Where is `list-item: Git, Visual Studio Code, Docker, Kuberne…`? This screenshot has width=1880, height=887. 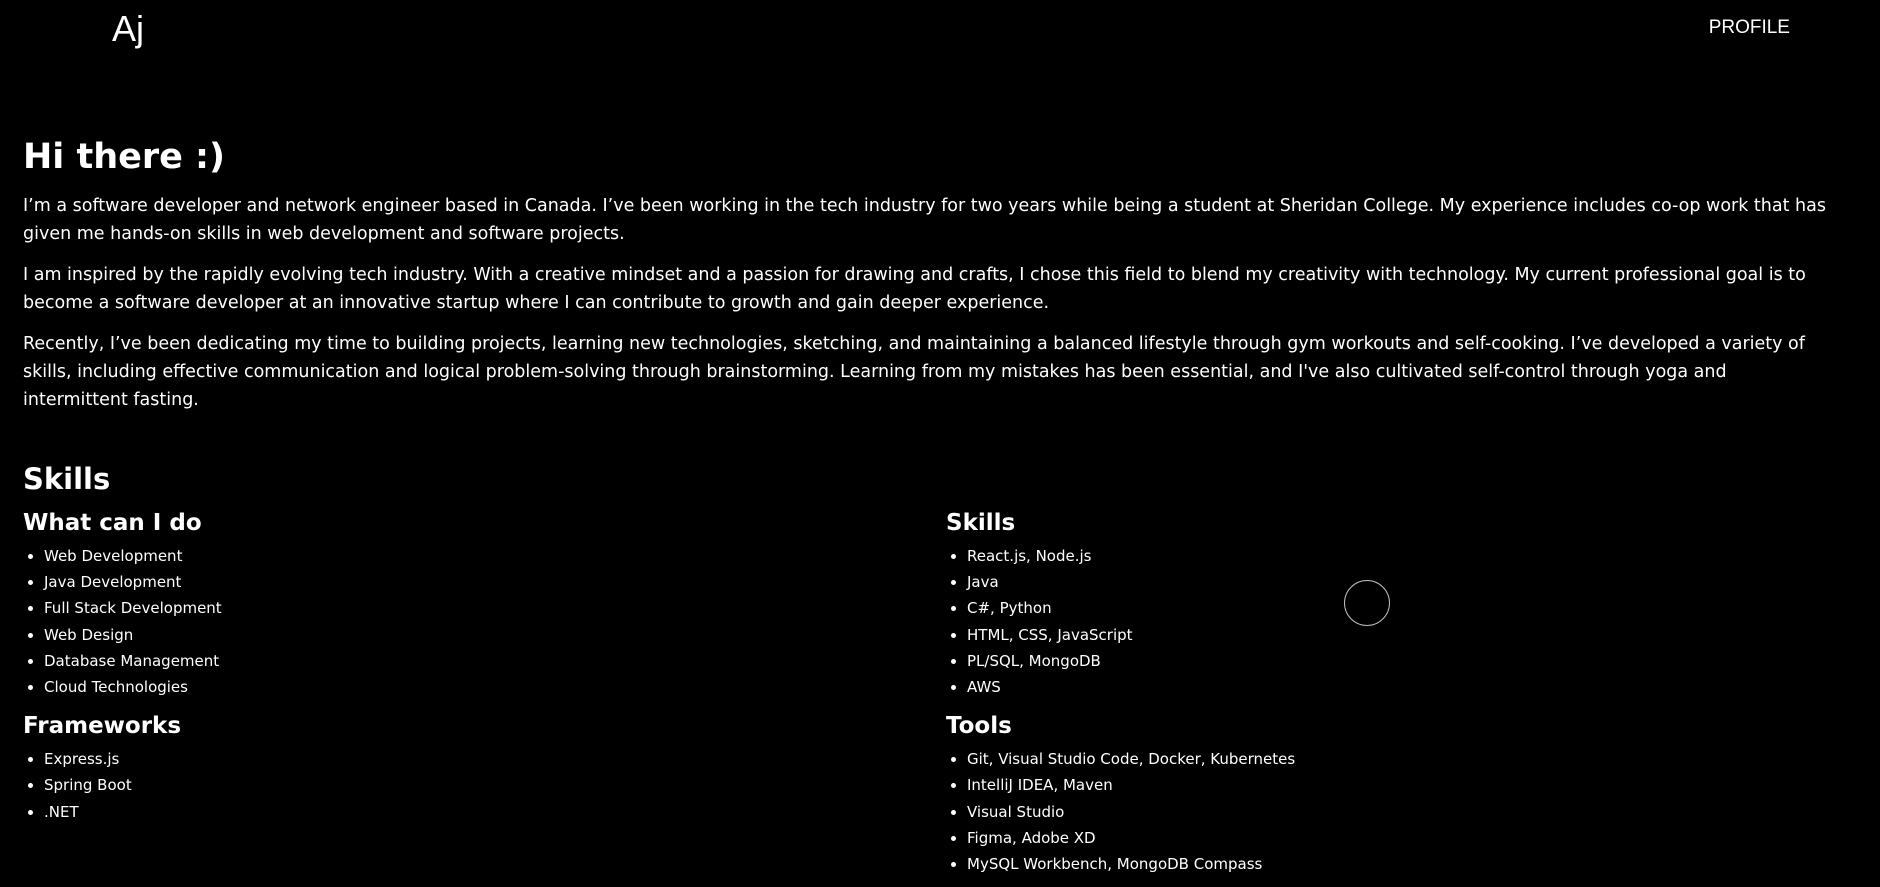
list-item: Git, Visual Studio Code, Docker, Kuberne… is located at coordinates (1131, 759).